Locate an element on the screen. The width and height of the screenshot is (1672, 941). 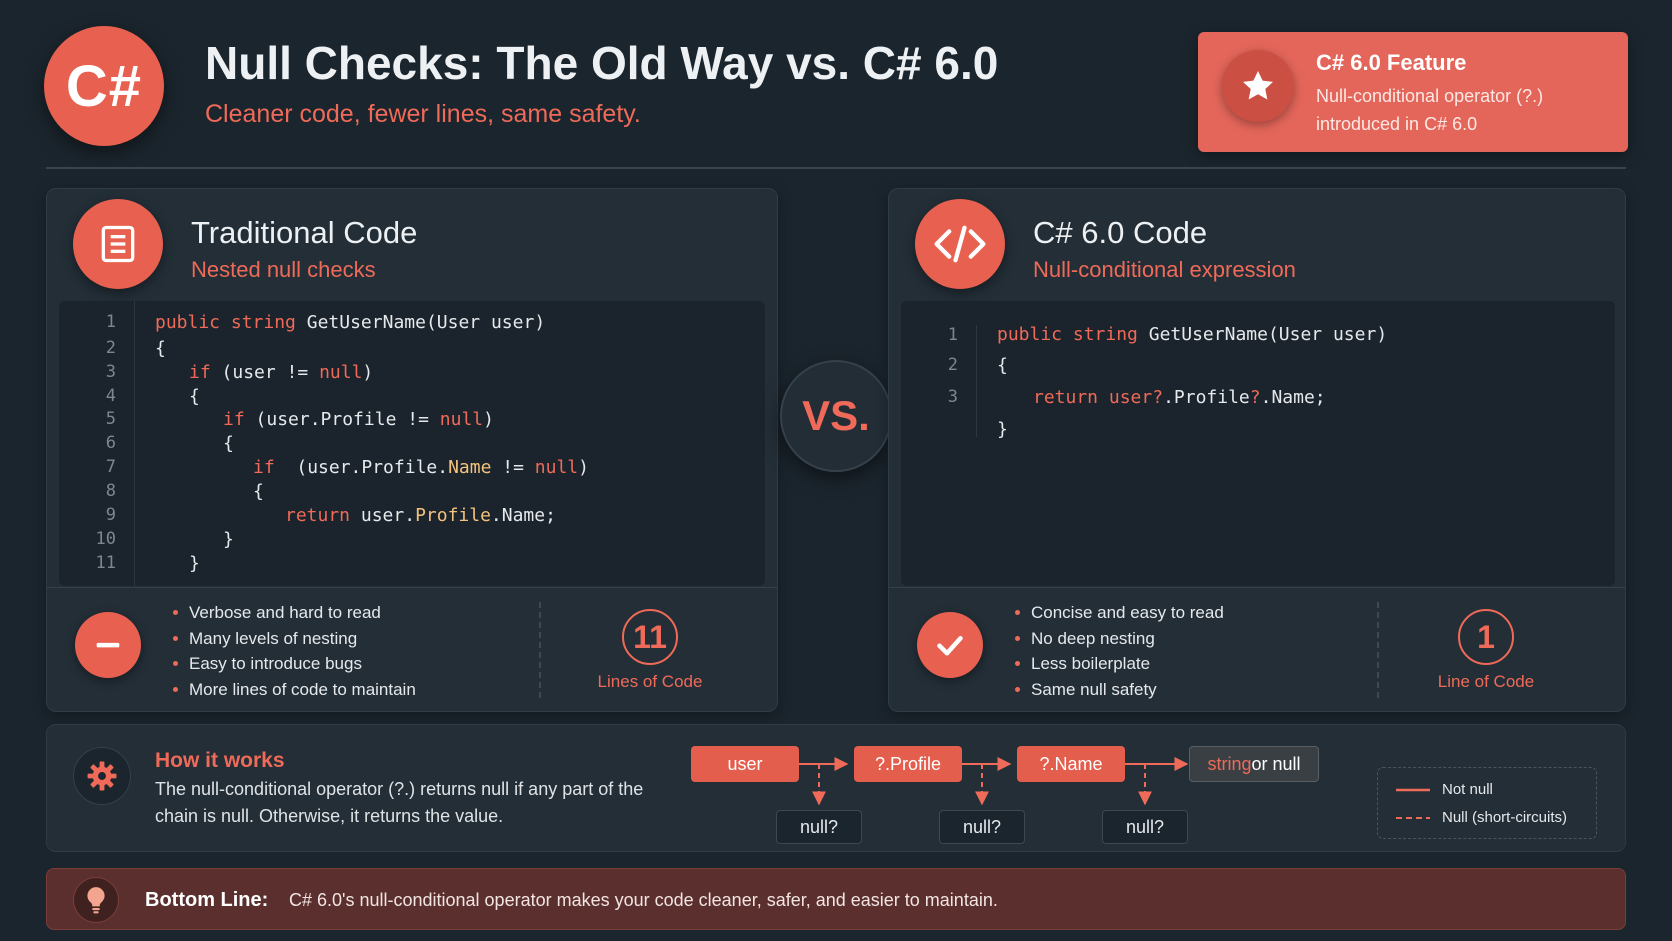
line-count-label: Lines of Code is located at coordinates (650, 681).